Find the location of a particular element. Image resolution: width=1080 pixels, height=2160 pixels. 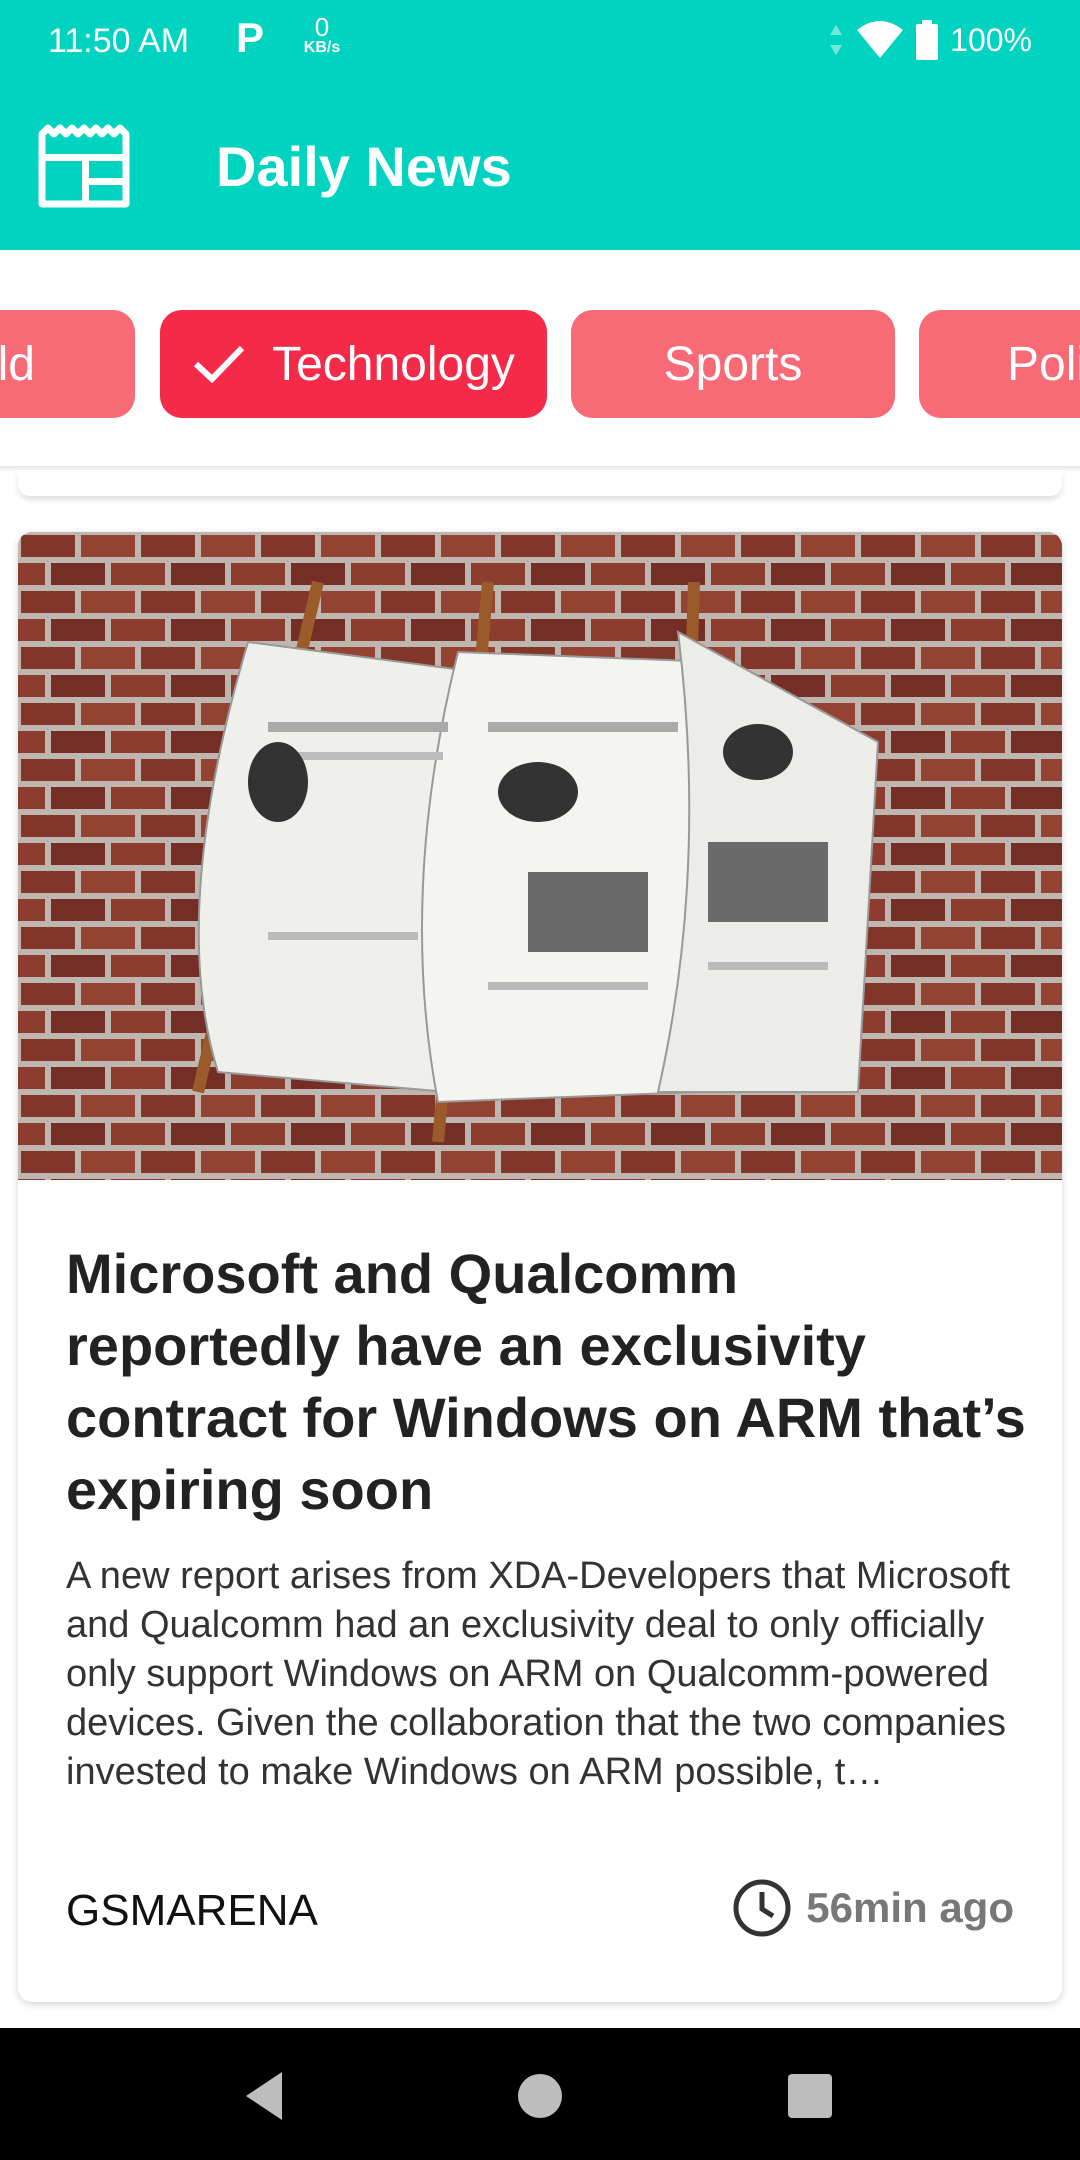

app-bar: Daily News is located at coordinates (540, 167).